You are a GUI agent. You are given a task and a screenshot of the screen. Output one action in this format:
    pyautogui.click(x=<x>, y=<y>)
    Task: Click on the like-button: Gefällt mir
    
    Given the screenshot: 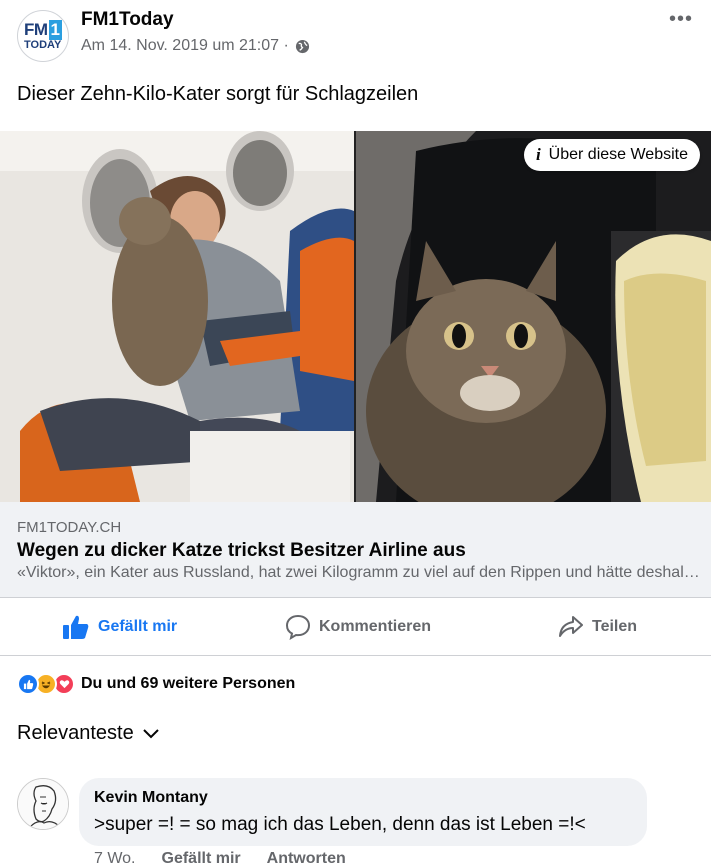 What is the action you would take?
    pyautogui.click(x=119, y=627)
    